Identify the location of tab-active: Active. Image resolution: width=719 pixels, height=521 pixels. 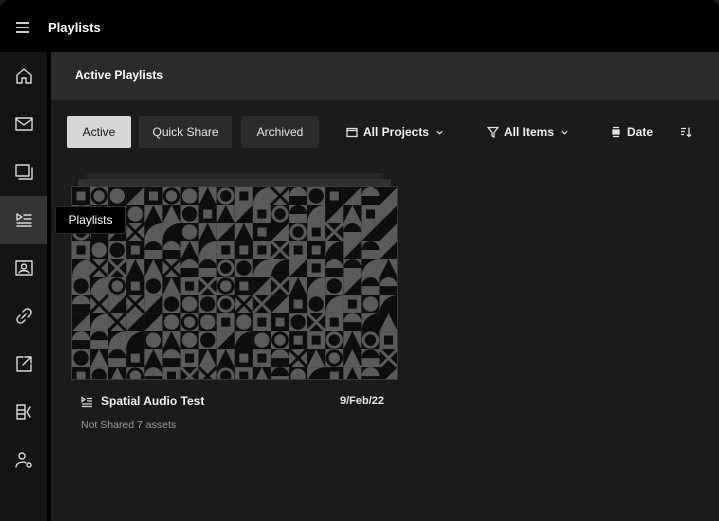
(99, 132).